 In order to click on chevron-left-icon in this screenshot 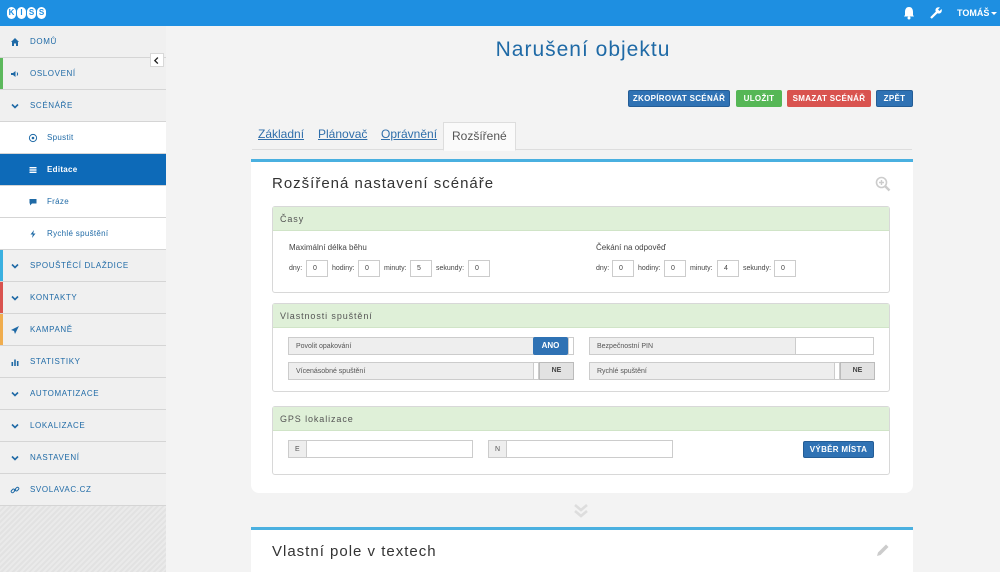, I will do `click(156, 61)`.